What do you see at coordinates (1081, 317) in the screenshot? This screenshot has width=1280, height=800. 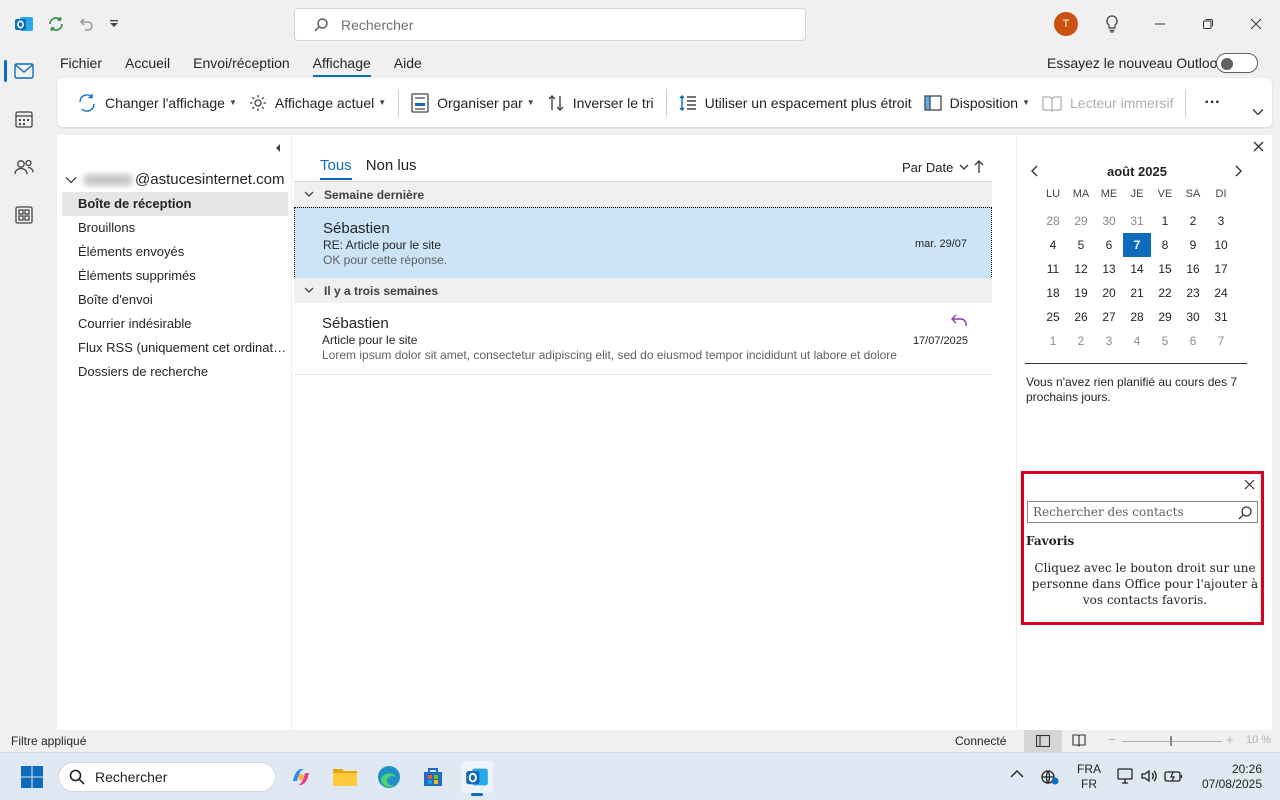 I see `calendar-day: 26` at bounding box center [1081, 317].